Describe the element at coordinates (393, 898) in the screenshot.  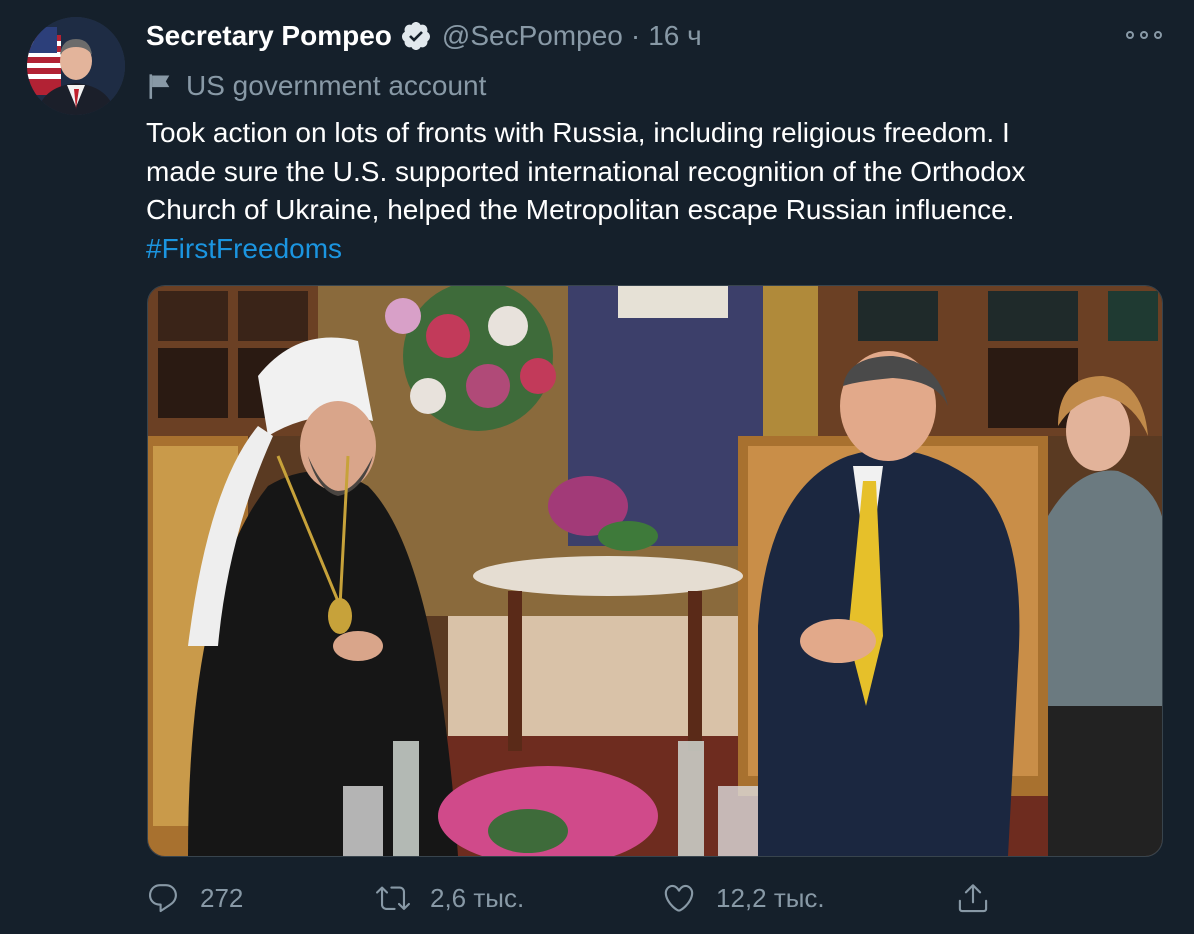
I see `retweet-icon` at that location.